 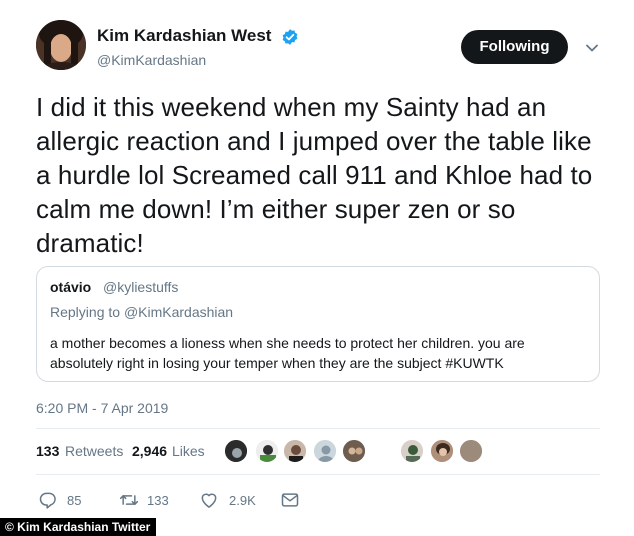 What do you see at coordinates (74, 500) in the screenshot?
I see `reply-count: 85` at bounding box center [74, 500].